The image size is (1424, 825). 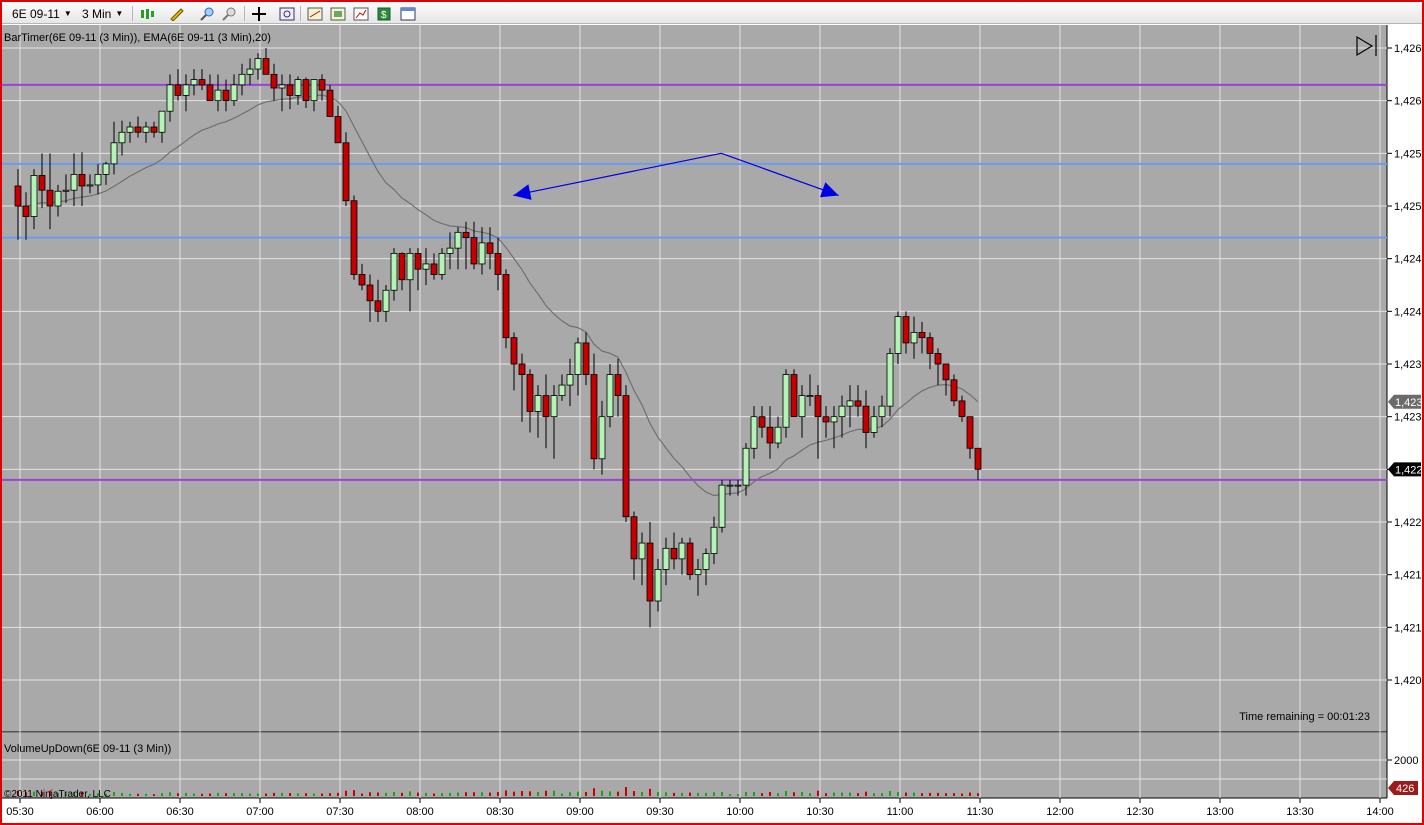 What do you see at coordinates (100, 812) in the screenshot?
I see `x-tick-label: 06:00` at bounding box center [100, 812].